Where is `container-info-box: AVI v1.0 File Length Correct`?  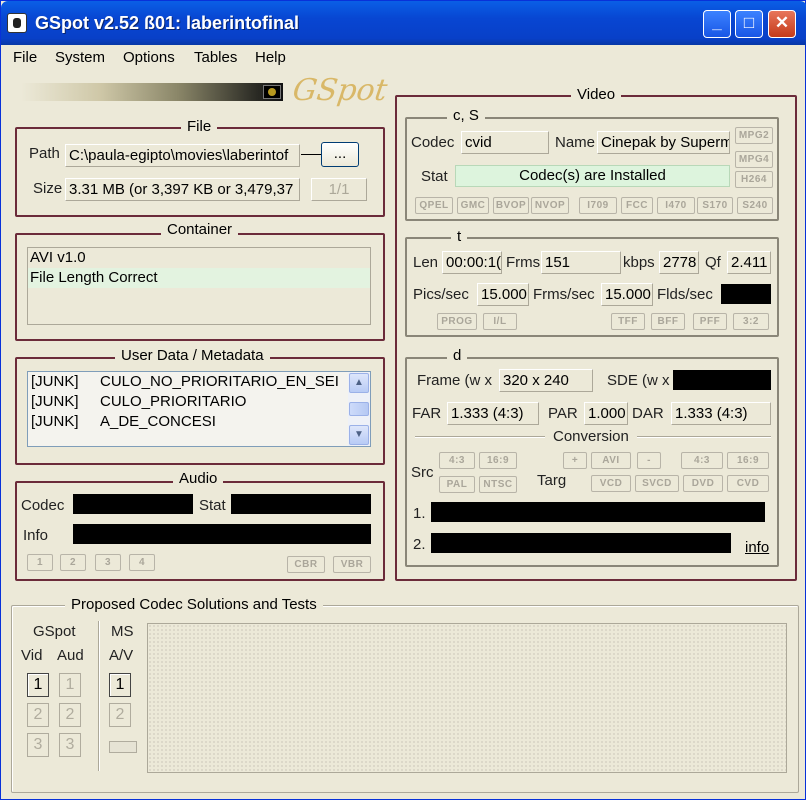 container-info-box: AVI v1.0 File Length Correct is located at coordinates (199, 286).